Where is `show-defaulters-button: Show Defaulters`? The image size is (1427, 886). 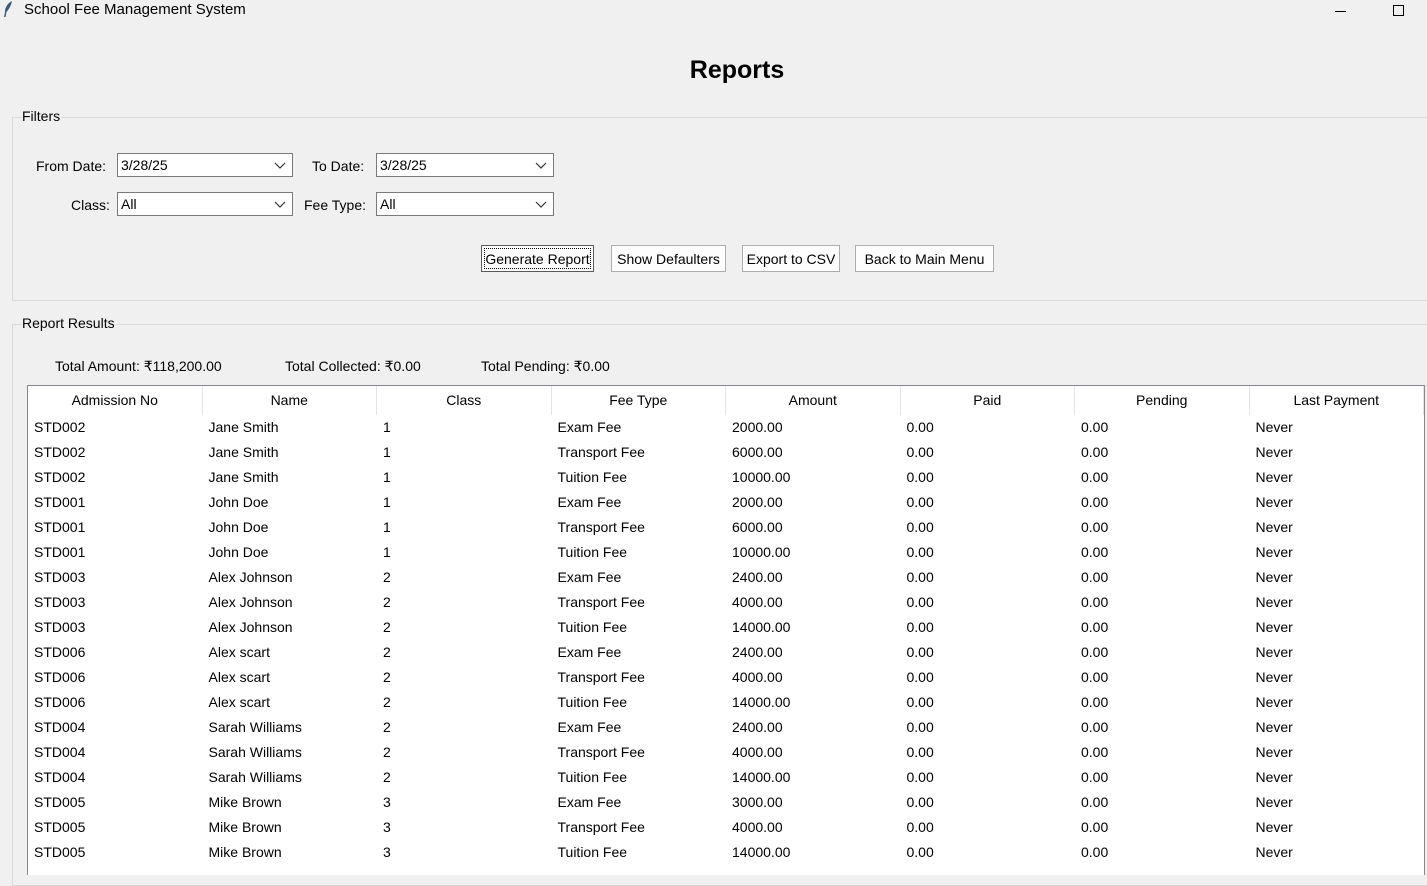 show-defaulters-button: Show Defaulters is located at coordinates (668, 258).